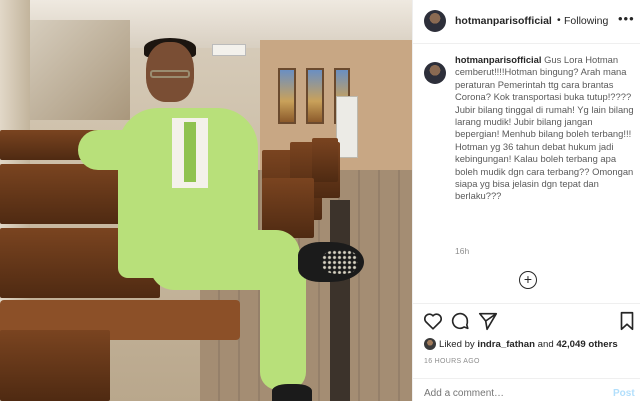 The width and height of the screenshot is (640, 401). Describe the element at coordinates (430, 344) in the screenshot. I see `liker-avatar` at that location.